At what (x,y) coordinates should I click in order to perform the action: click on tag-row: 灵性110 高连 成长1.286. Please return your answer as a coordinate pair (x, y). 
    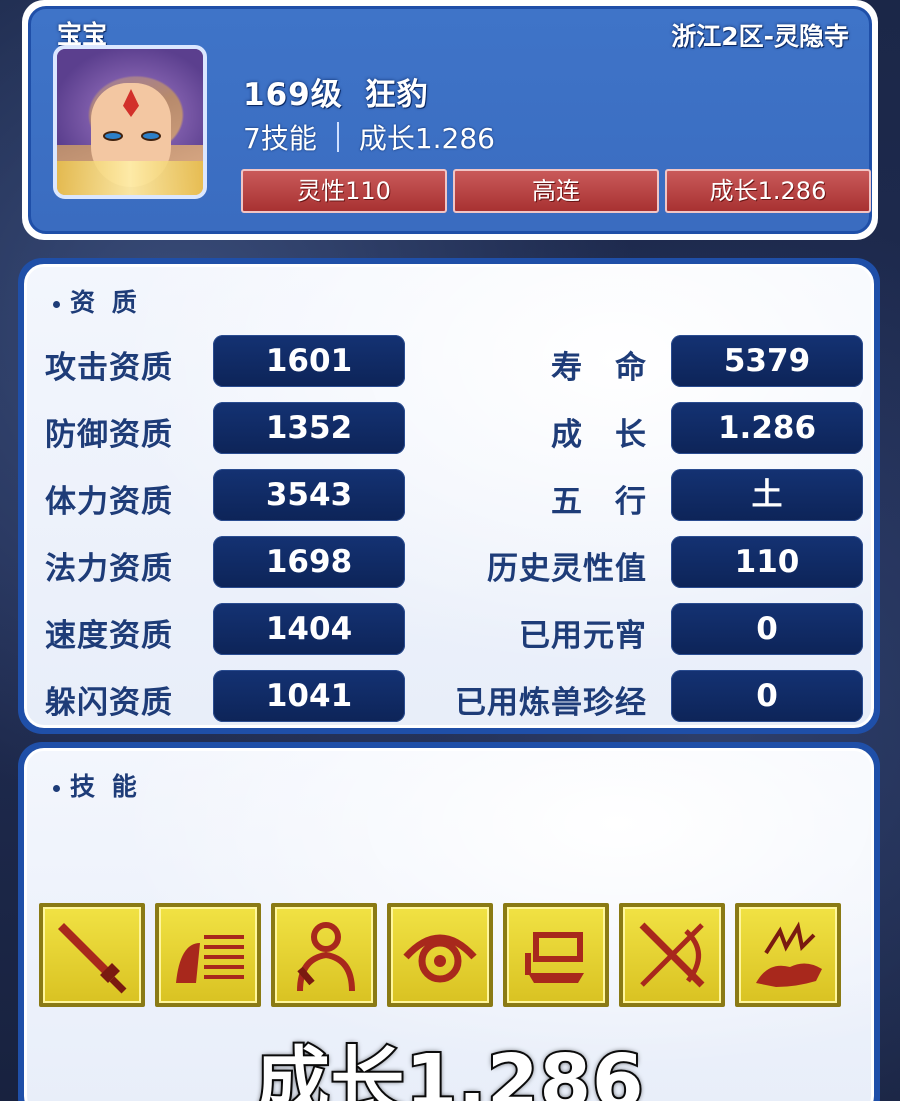
    Looking at the image, I should click on (556, 191).